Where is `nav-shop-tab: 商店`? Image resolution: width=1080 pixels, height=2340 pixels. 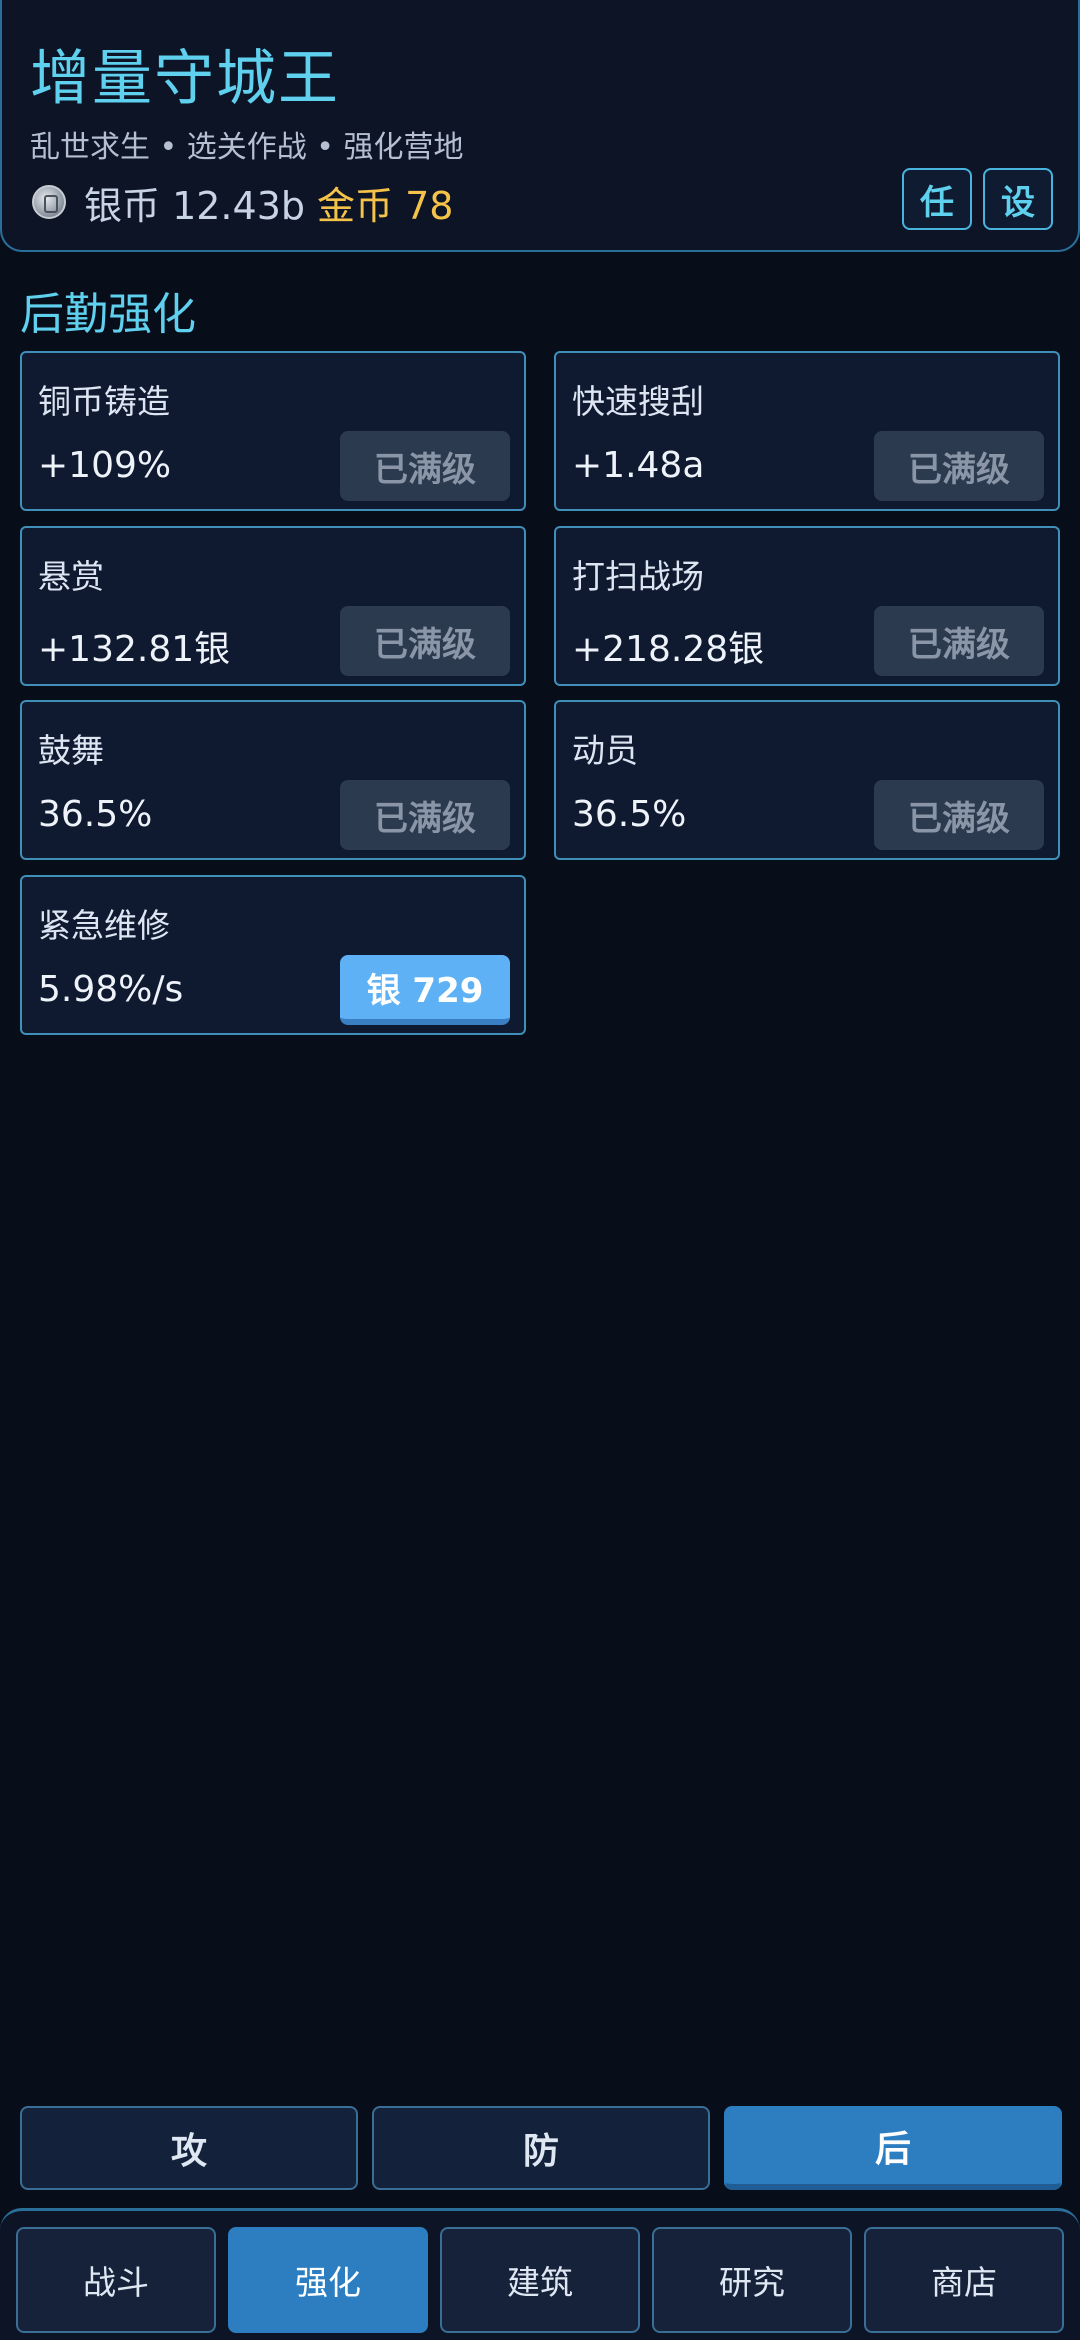
nav-shop-tab: 商店 is located at coordinates (964, 2280).